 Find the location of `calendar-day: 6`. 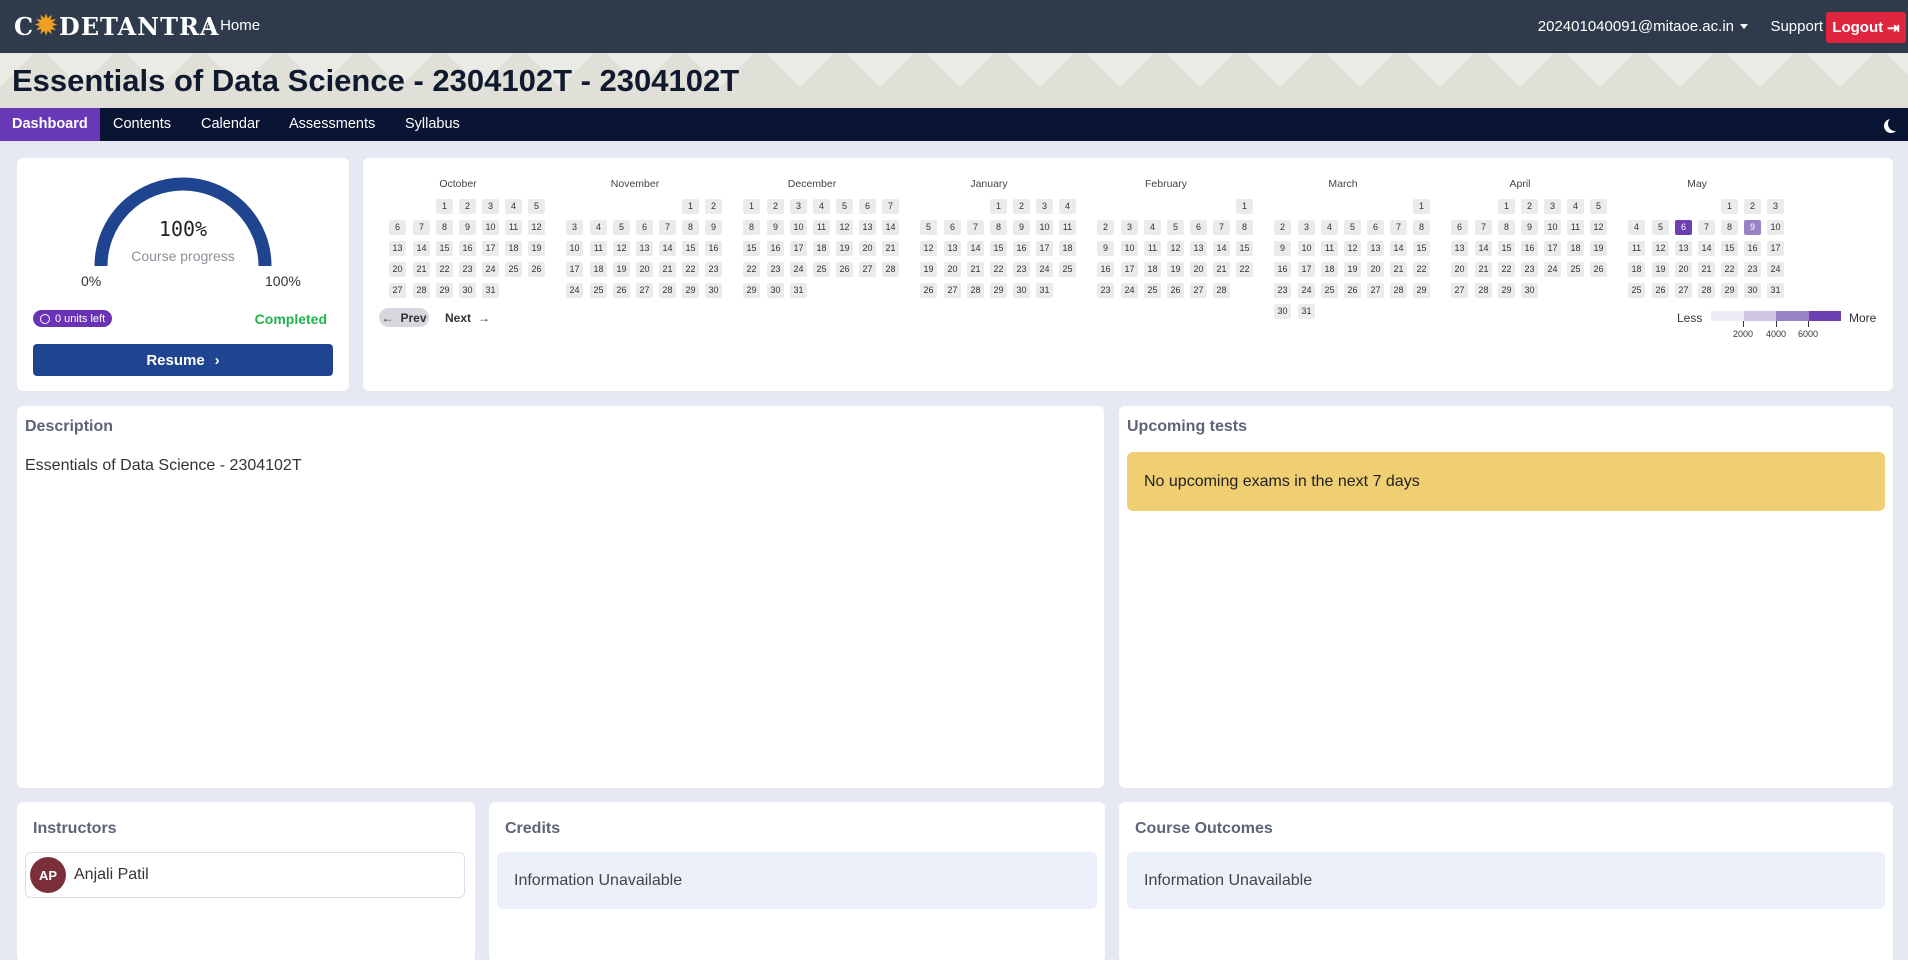

calendar-day: 6 is located at coordinates (952, 227).